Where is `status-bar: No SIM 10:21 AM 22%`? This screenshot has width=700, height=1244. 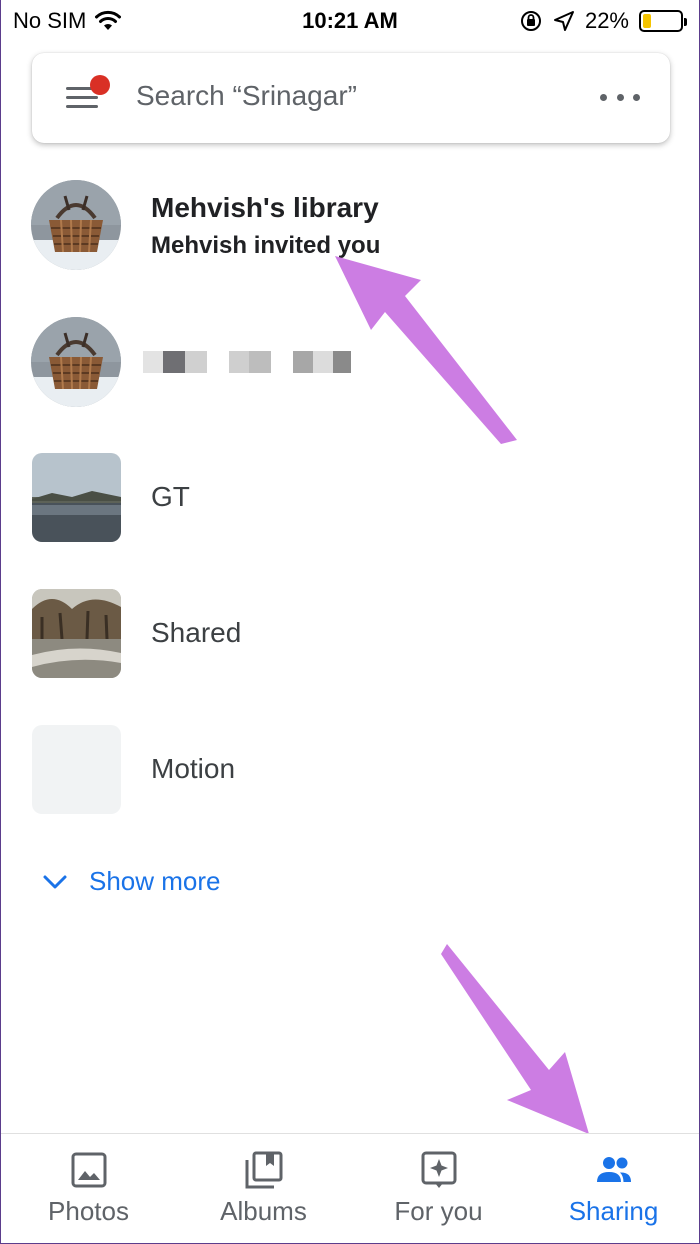
status-bar: No SIM 10:21 AM 22% is located at coordinates (350, 20).